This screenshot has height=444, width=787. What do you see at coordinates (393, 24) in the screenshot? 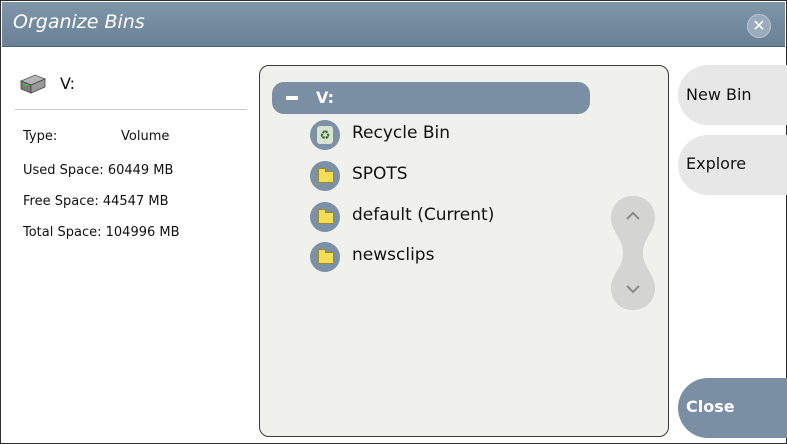
I see `title-bar: Organize Bins ✕` at bounding box center [393, 24].